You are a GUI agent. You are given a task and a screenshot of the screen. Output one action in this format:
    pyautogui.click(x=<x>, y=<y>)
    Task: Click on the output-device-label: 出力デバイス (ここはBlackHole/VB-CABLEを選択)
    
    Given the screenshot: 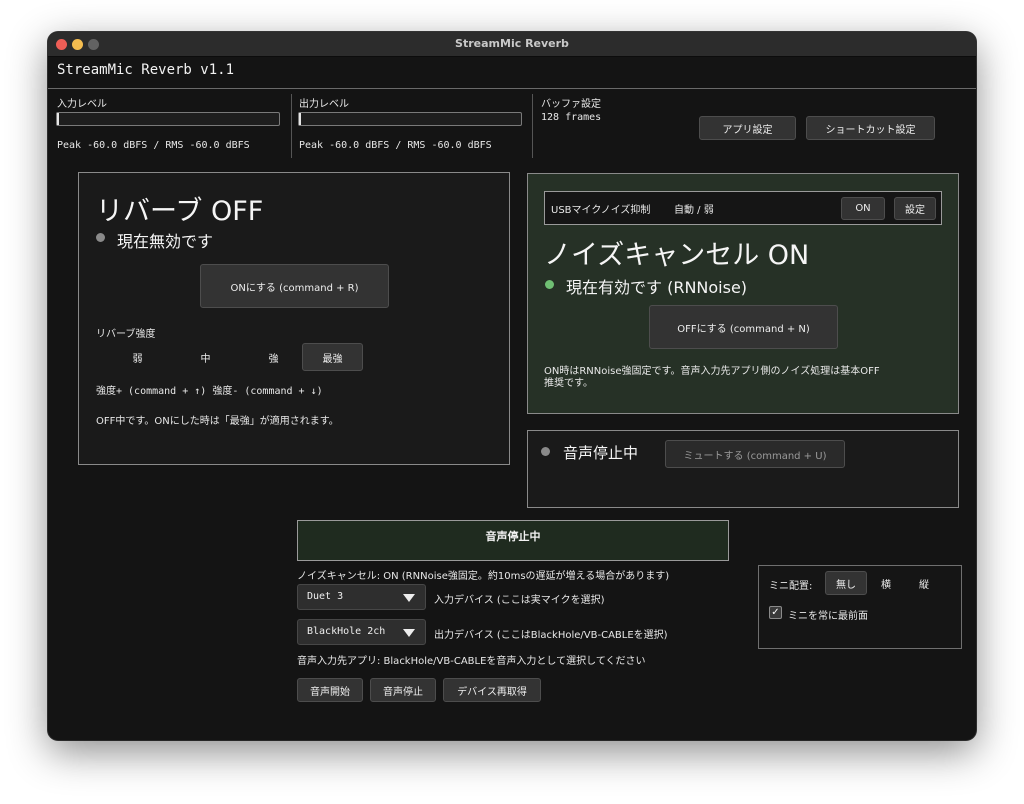 What is the action you would take?
    pyautogui.click(x=551, y=635)
    